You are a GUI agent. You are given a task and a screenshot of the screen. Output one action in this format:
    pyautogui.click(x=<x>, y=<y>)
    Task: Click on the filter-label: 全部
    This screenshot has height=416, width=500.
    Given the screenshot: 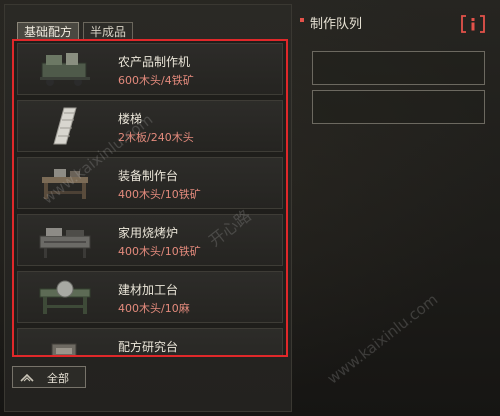 What is the action you would take?
    pyautogui.click(x=58, y=378)
    